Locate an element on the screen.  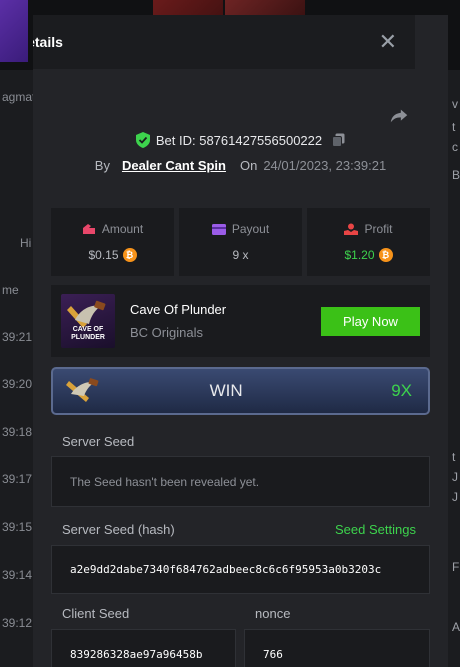
background-text: 39:21 is located at coordinates (17, 337).